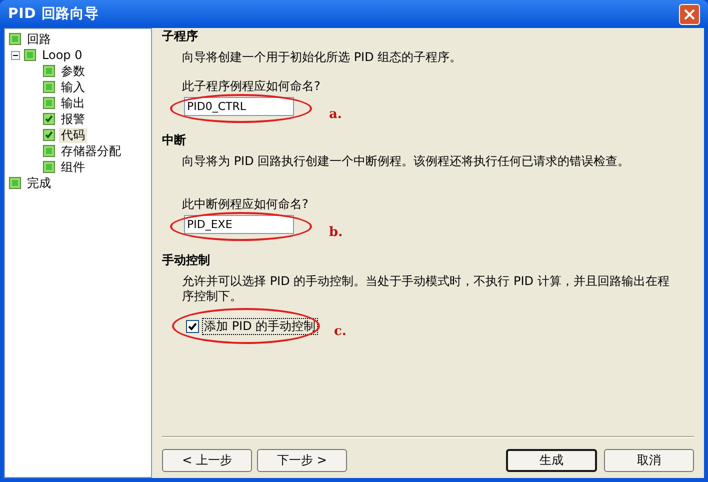 This screenshot has height=482, width=708. I want to click on section-heading: 子程序, so click(180, 36).